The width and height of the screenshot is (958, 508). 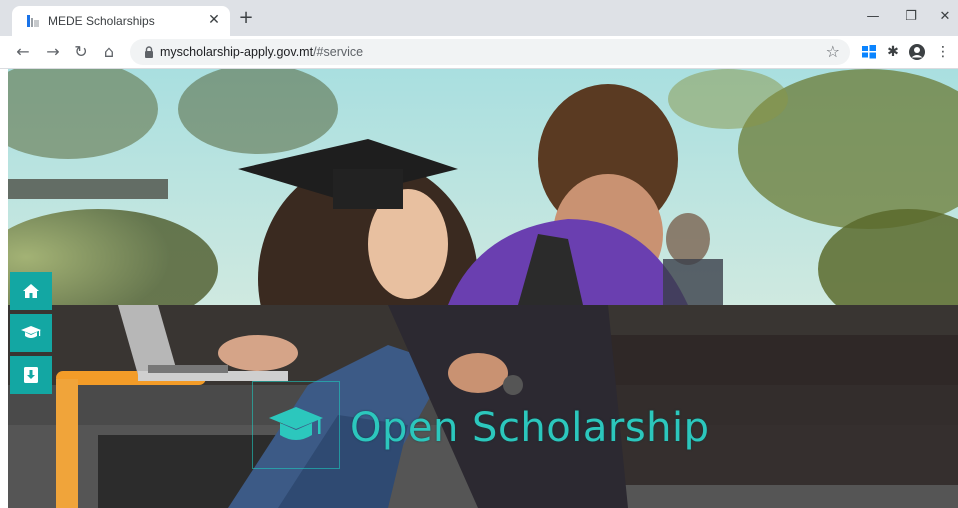 What do you see at coordinates (23, 52) in the screenshot?
I see `back-arrow-icon: ←` at bounding box center [23, 52].